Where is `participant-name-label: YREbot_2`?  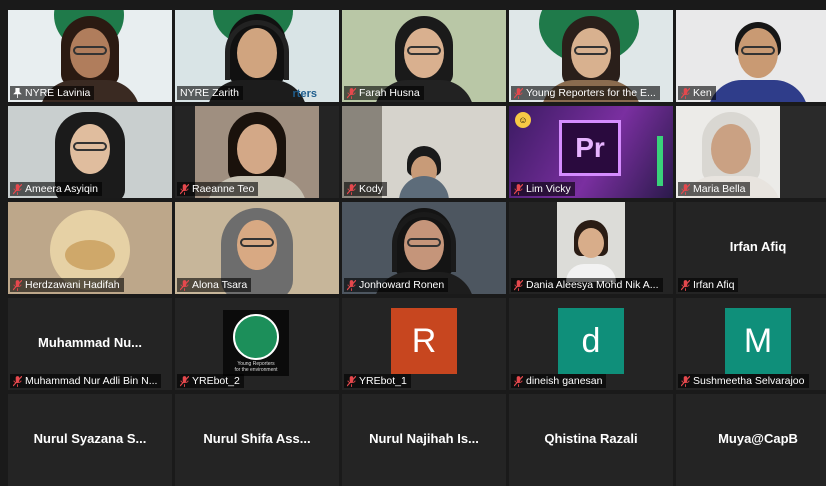
participant-name-label: YREbot_2 is located at coordinates (210, 381).